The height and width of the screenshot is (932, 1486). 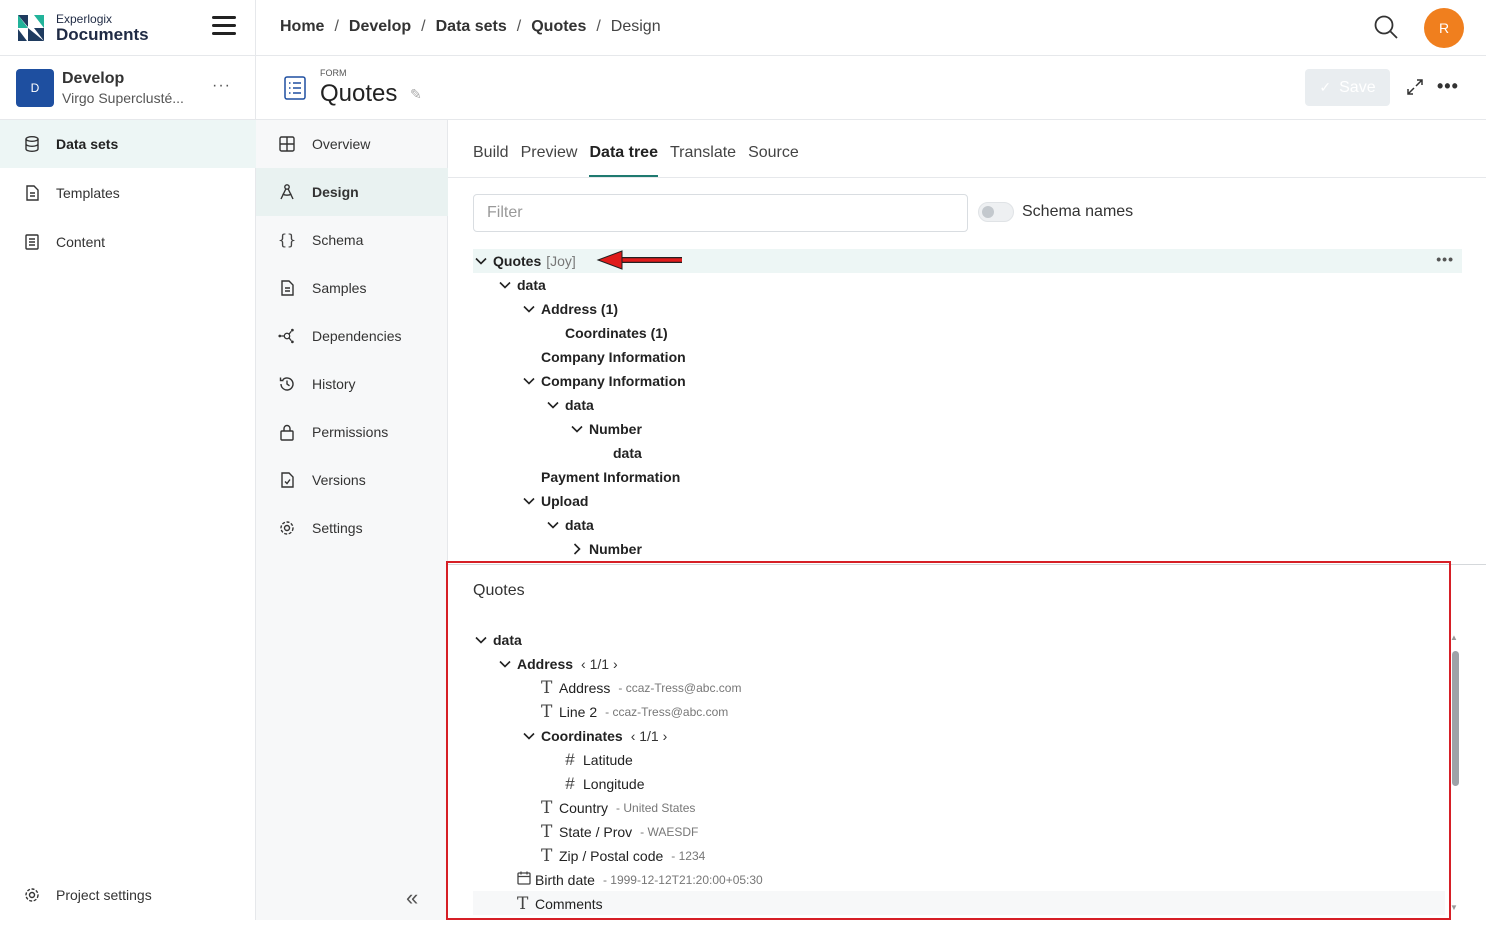 I want to click on breadcrumb-develop: Develop, so click(x=380, y=27).